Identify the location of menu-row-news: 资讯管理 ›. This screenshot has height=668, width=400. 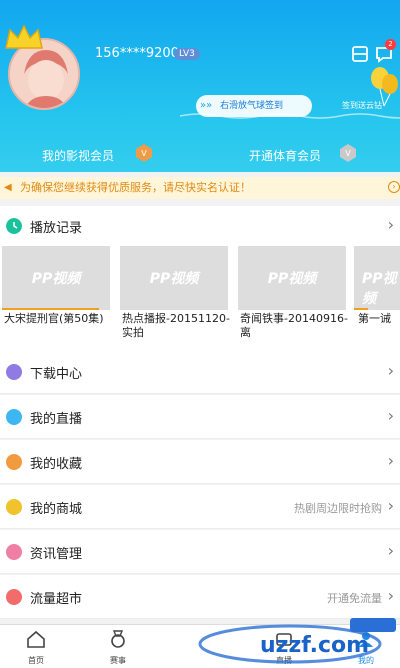
(200, 552).